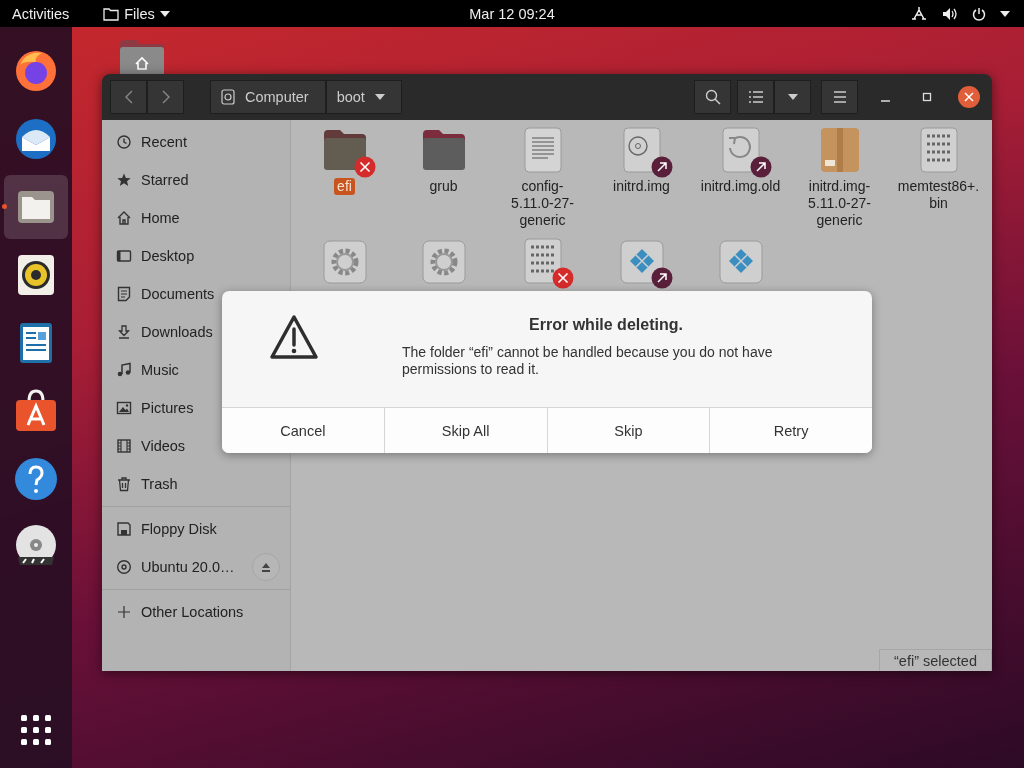 This screenshot has height=768, width=1024. What do you see at coordinates (196, 218) in the screenshot?
I see `sidebar-item: Home` at bounding box center [196, 218].